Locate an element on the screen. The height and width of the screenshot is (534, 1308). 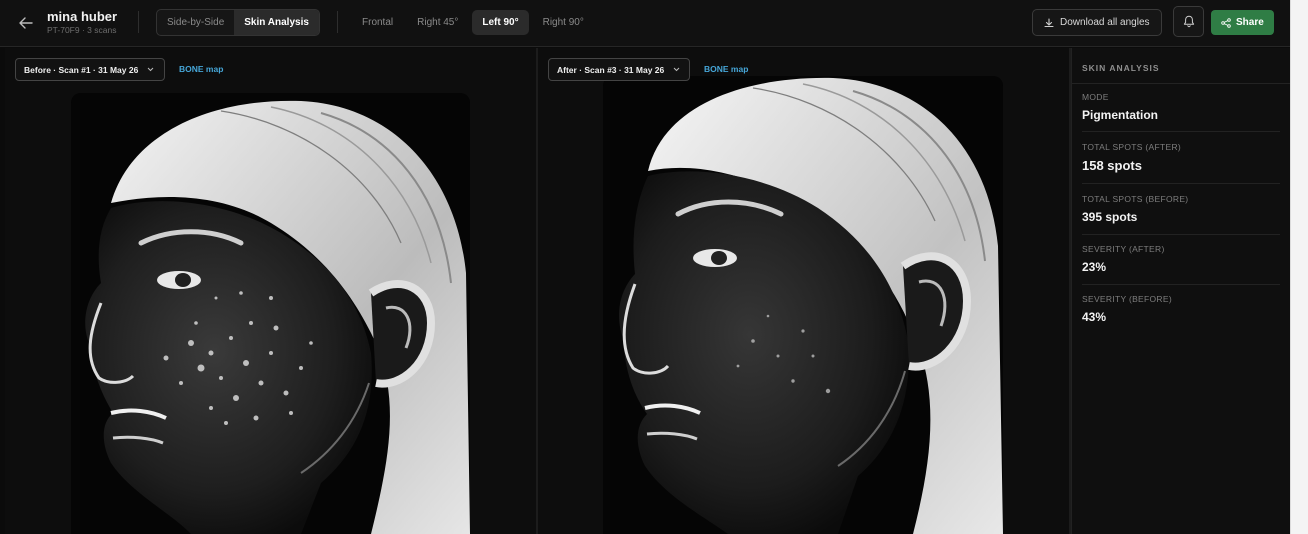
tab-right-90: Right 90° is located at coordinates (563, 22).